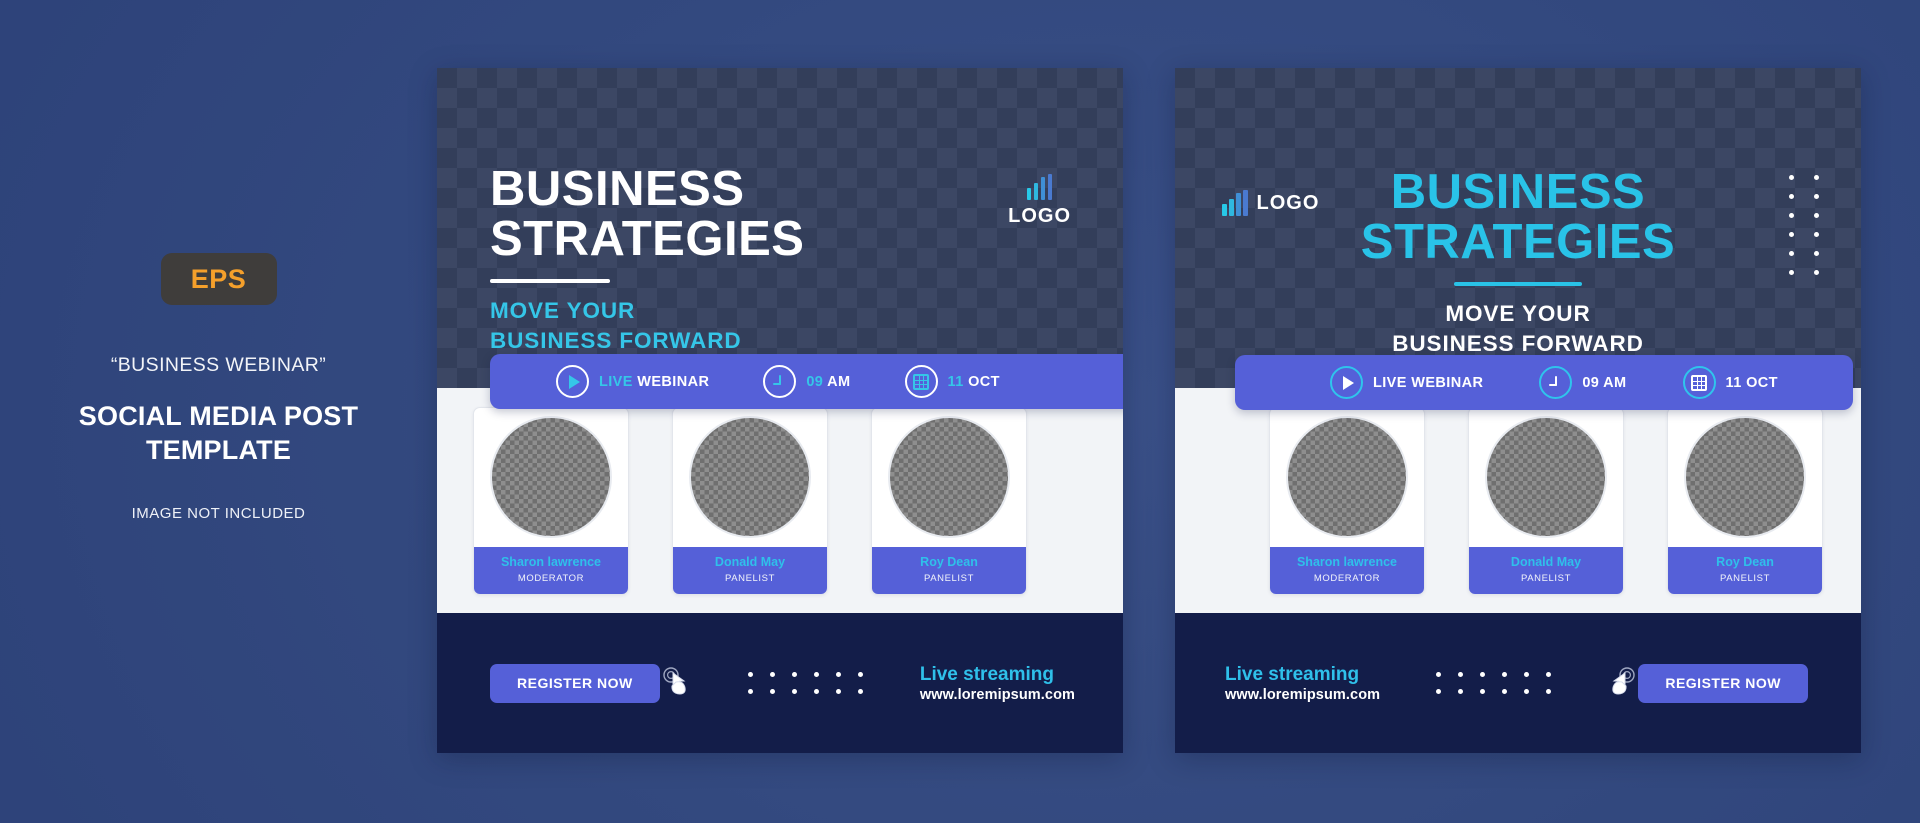  What do you see at coordinates (1039, 201) in the screenshot?
I see `brand-logo: LOGO` at bounding box center [1039, 201].